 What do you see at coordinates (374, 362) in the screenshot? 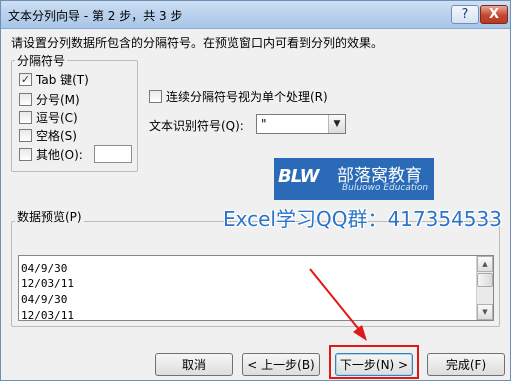
I see `next-button-highlight` at bounding box center [374, 362].